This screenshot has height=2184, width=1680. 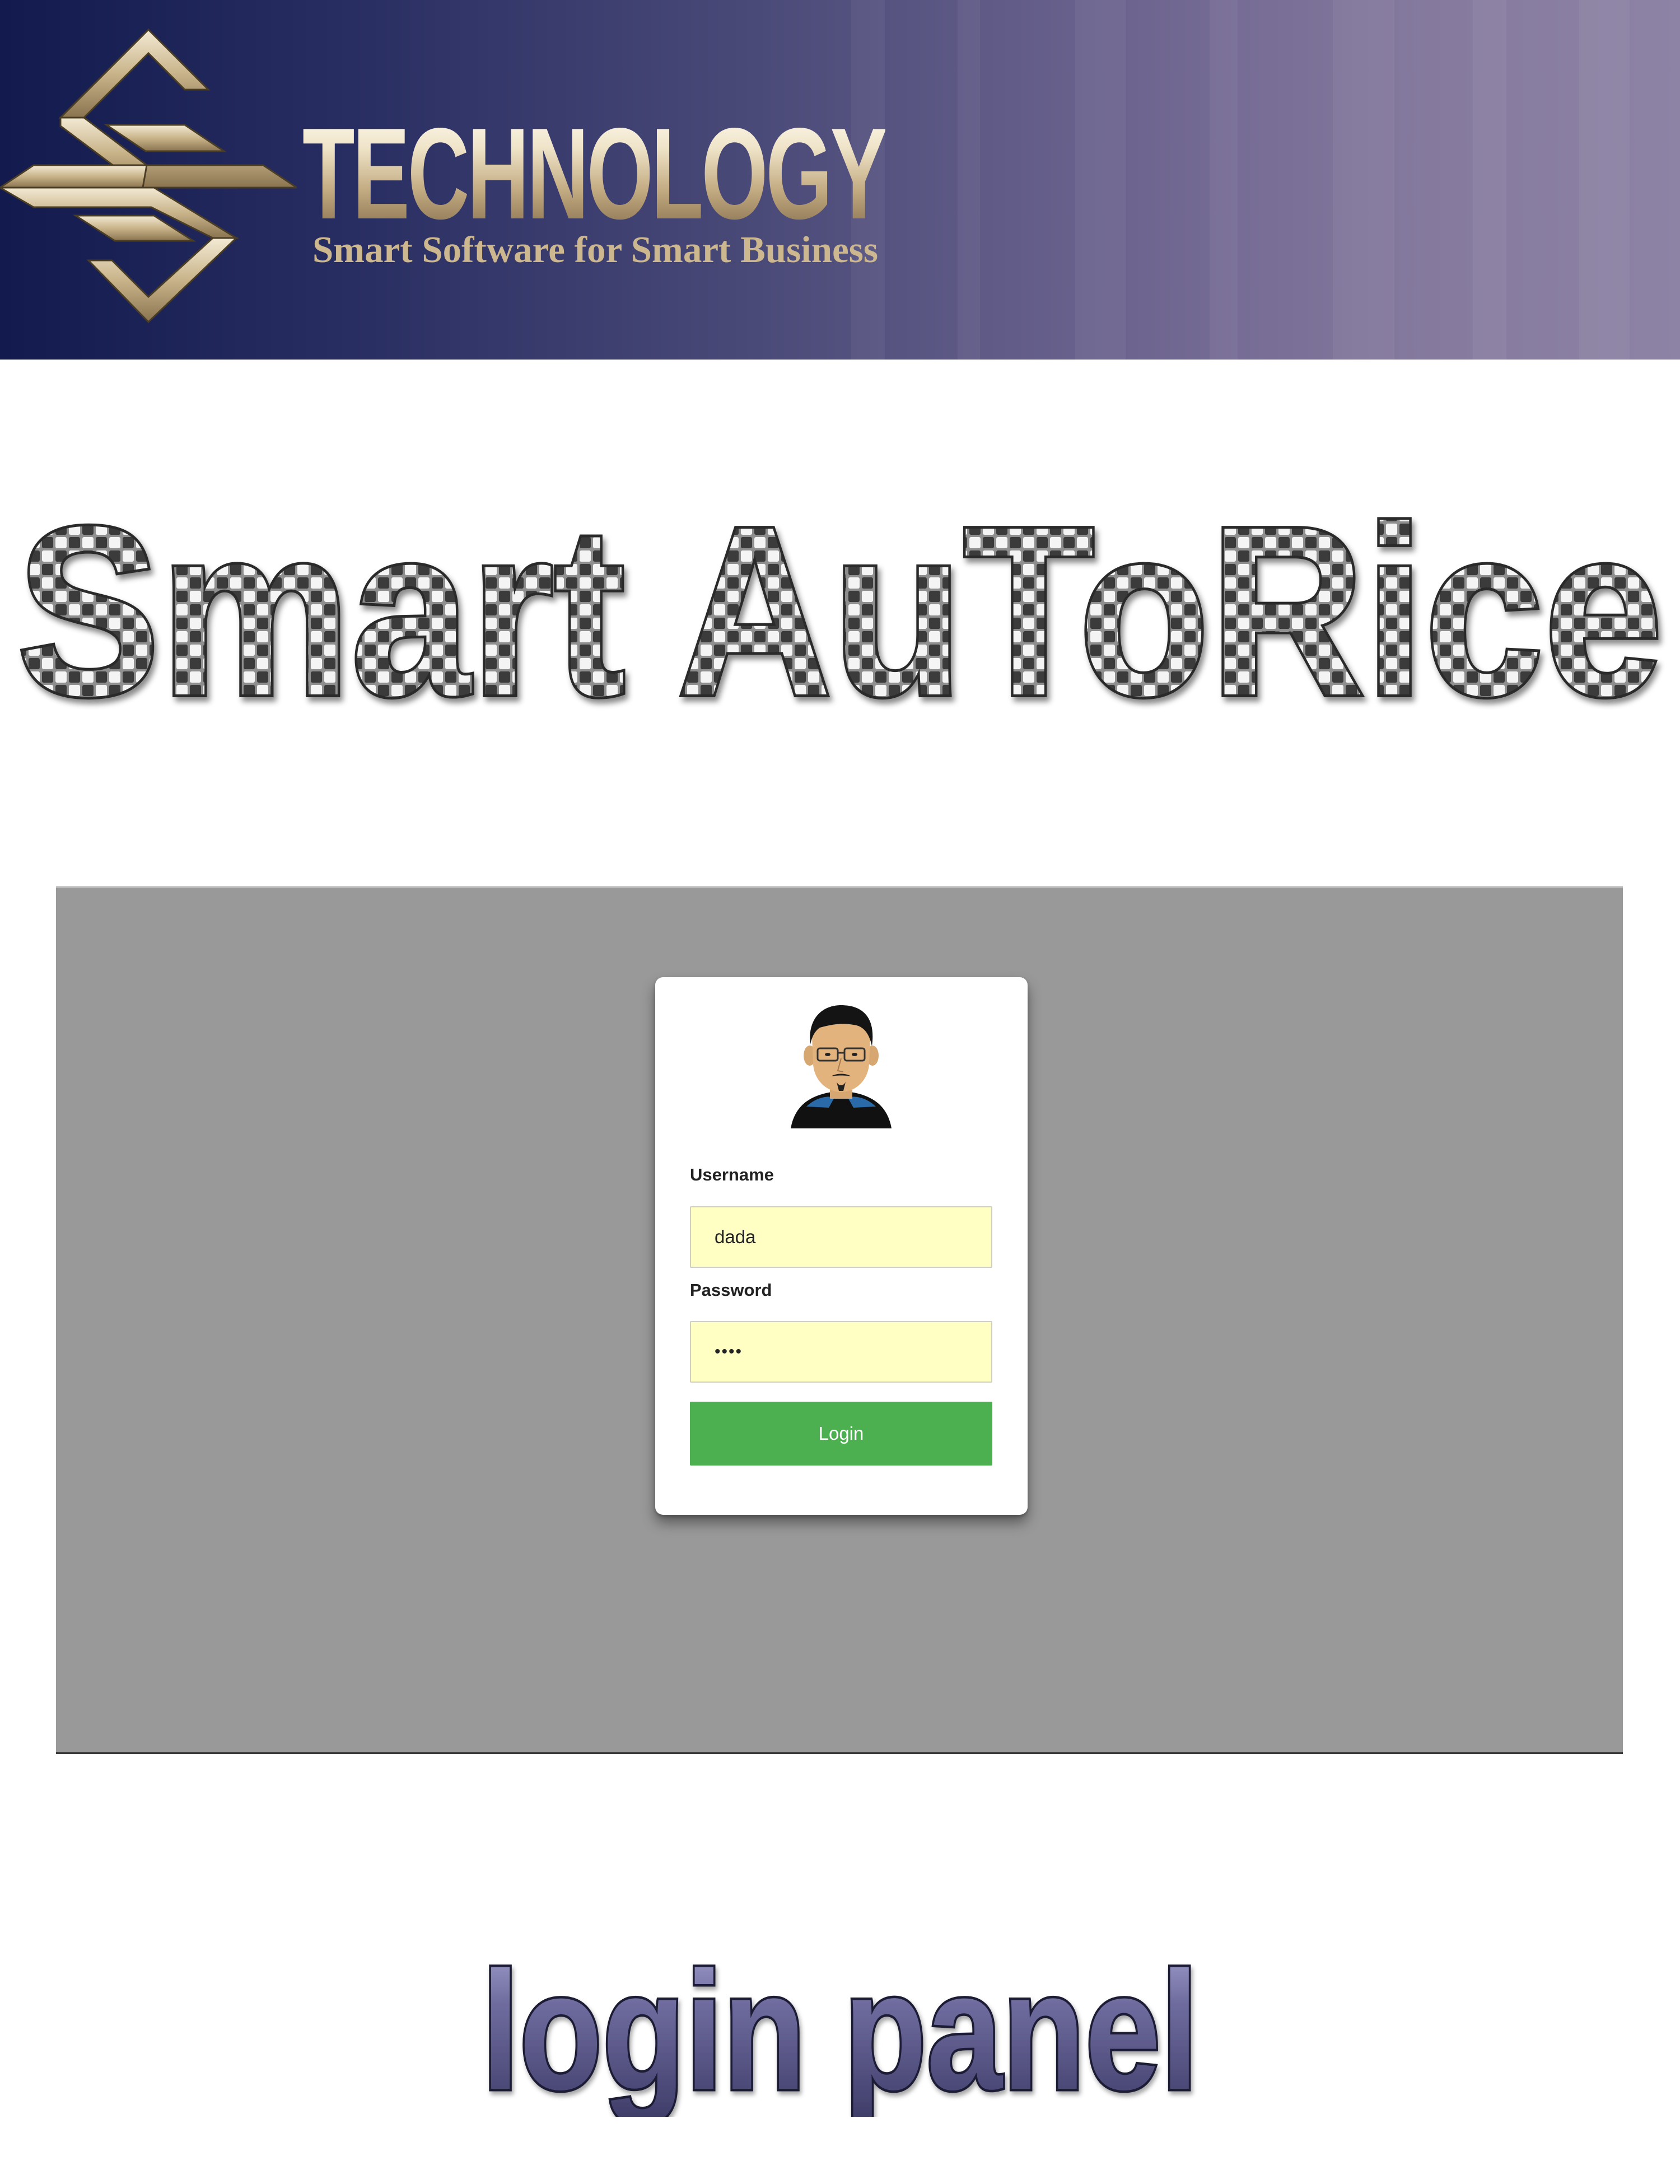 I want to click on username-input, so click(x=841, y=1237).